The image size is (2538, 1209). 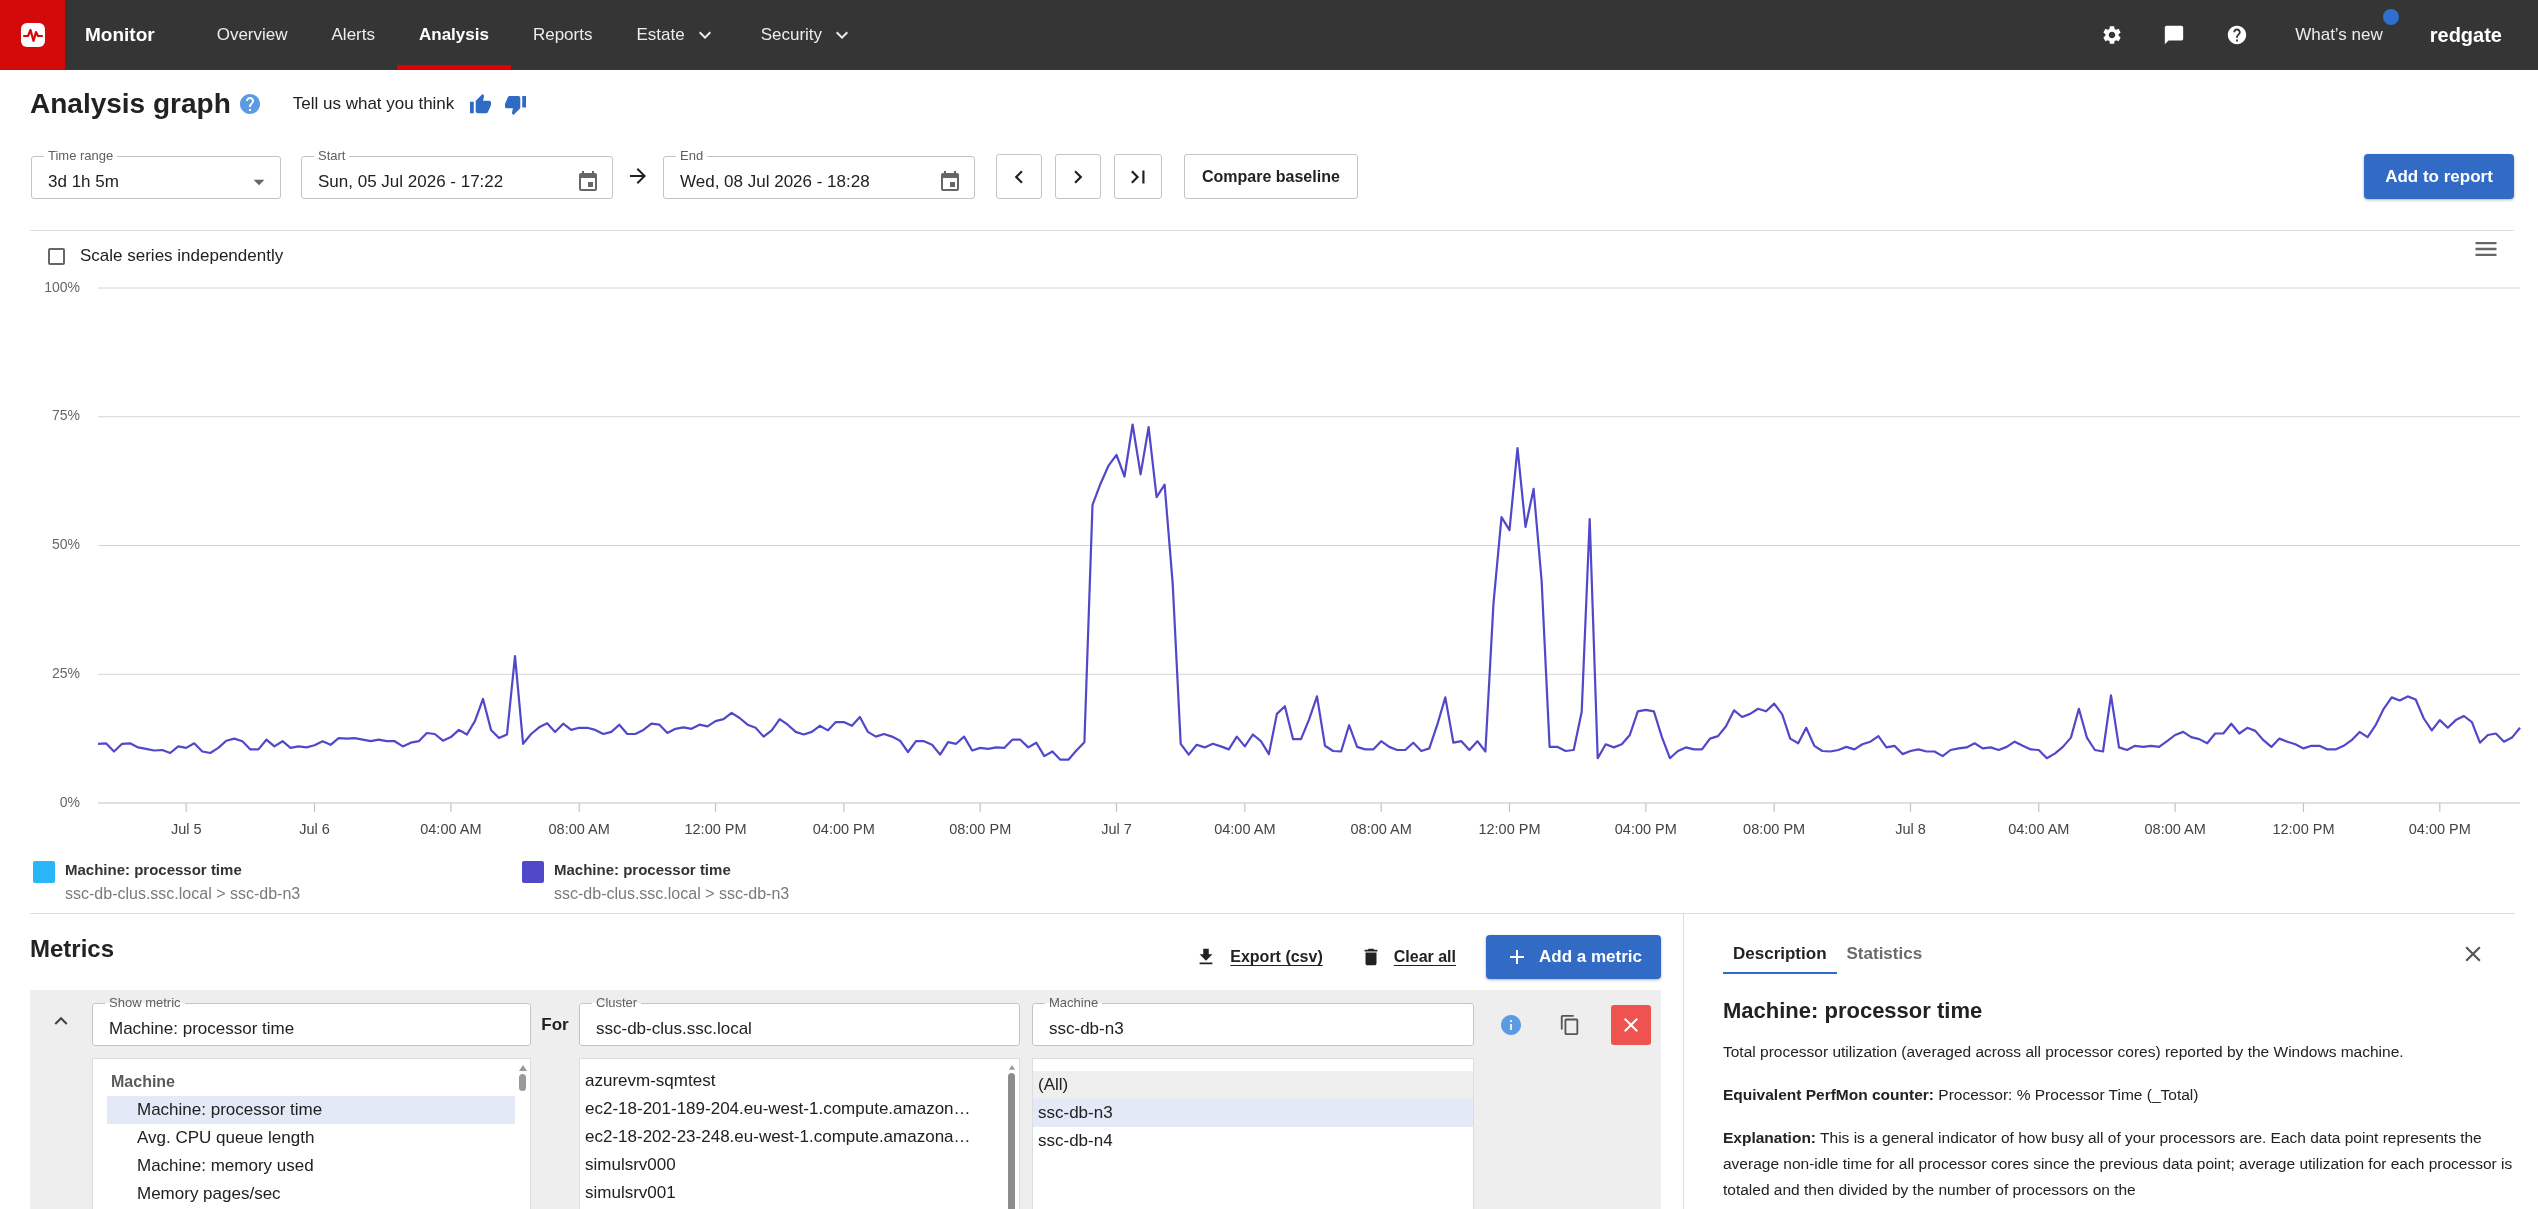 I want to click on field-label: Cluster, so click(x=617, y=1003).